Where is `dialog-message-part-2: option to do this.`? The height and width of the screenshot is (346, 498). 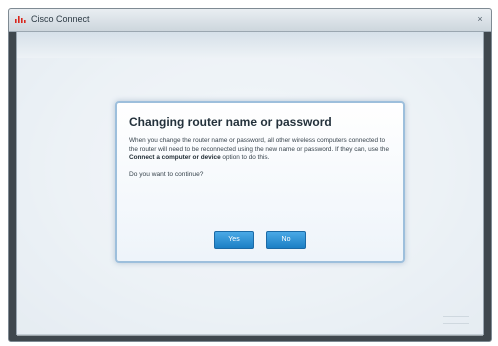 dialog-message-part-2: option to do this. is located at coordinates (245, 158).